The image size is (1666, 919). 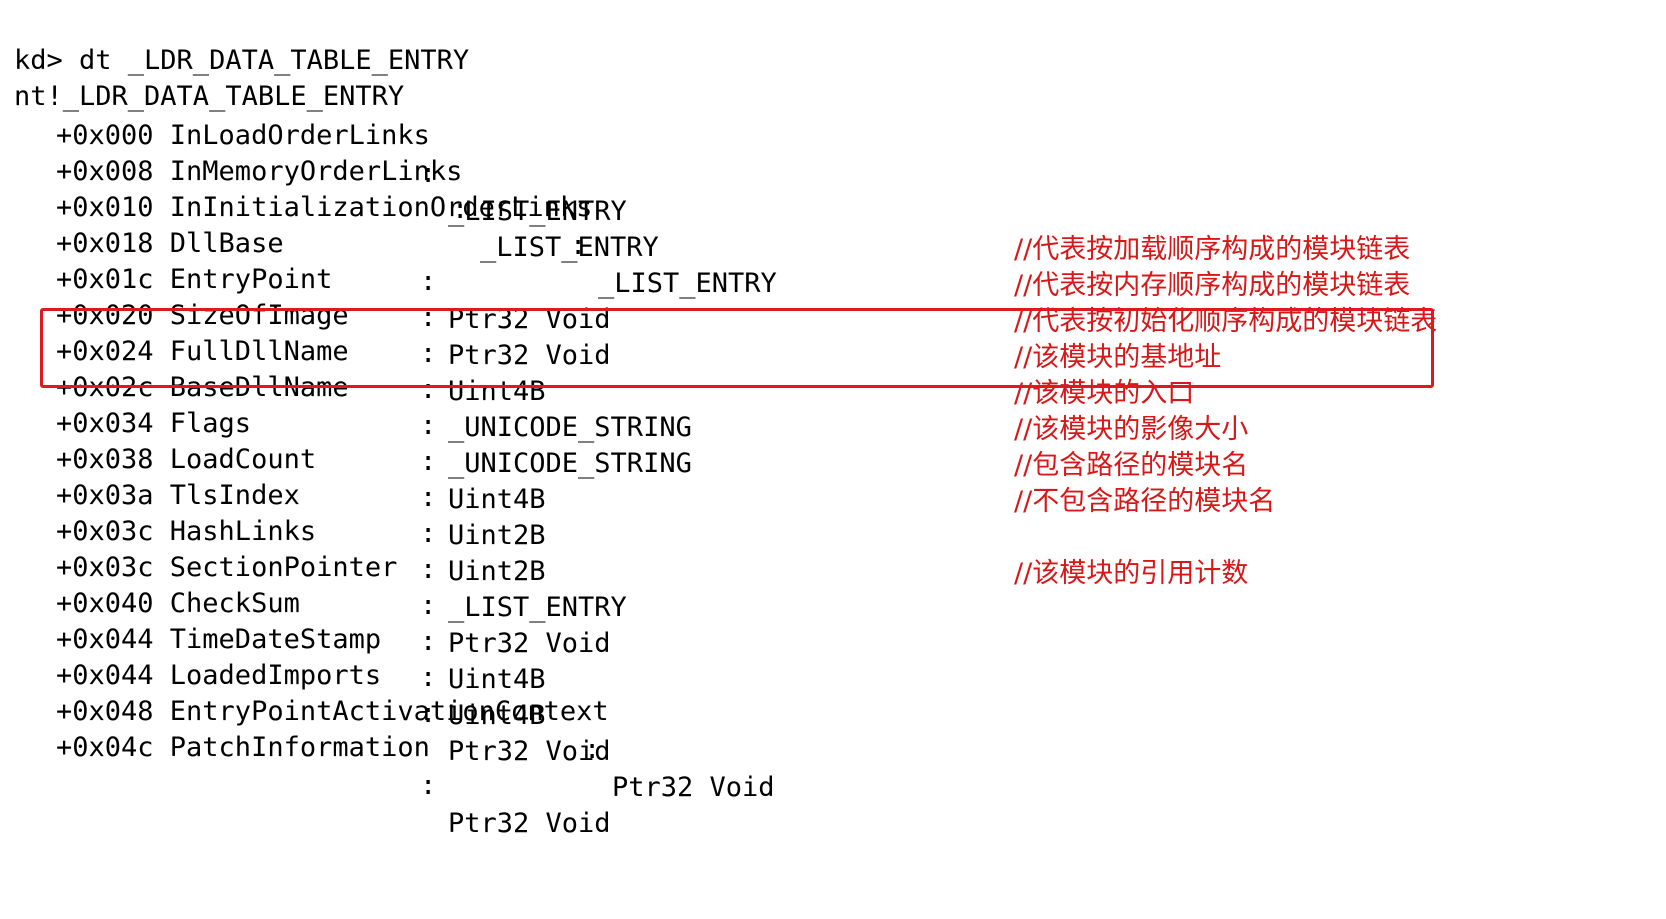 What do you see at coordinates (332, 711) in the screenshot?
I see `field-entry: +0x048 EntryPointActivationContext` at bounding box center [332, 711].